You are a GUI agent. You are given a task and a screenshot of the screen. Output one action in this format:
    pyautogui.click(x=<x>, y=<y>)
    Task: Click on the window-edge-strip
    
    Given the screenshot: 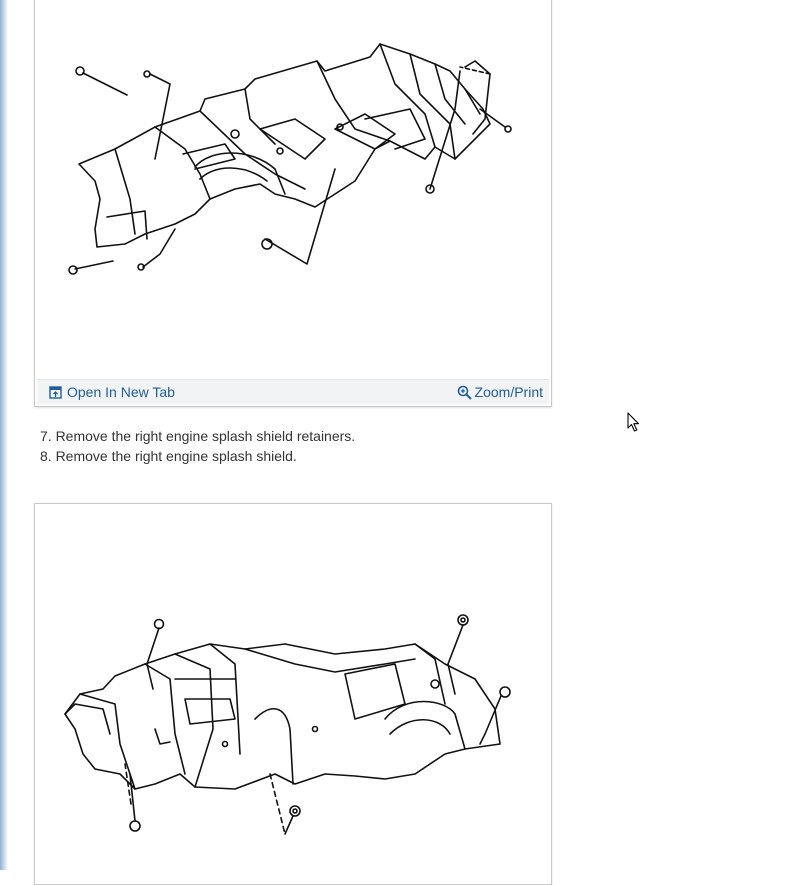 What is the action you would take?
    pyautogui.click(x=4, y=435)
    